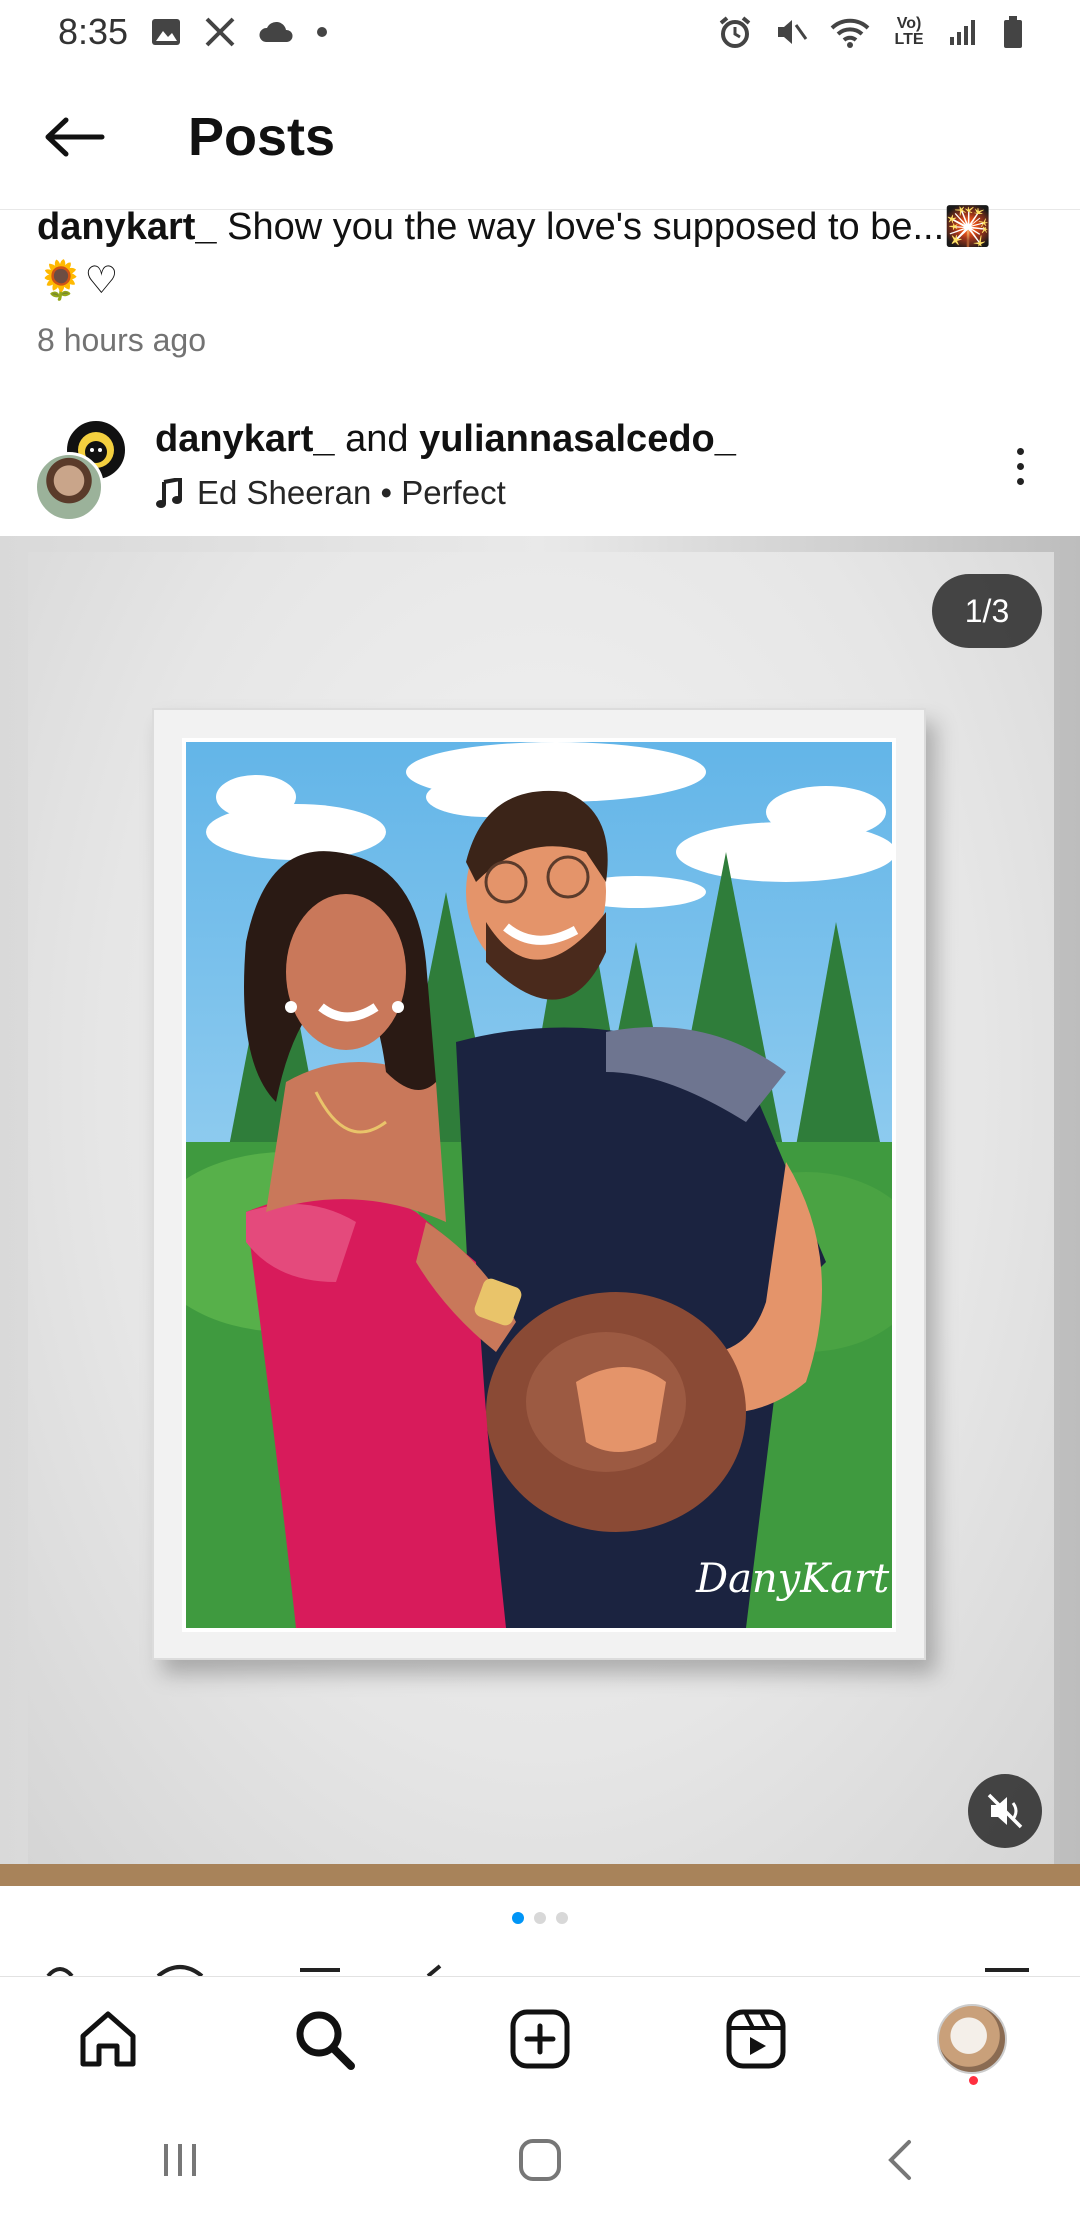  I want to click on post-timestamp: 8 hours ago, so click(122, 340).